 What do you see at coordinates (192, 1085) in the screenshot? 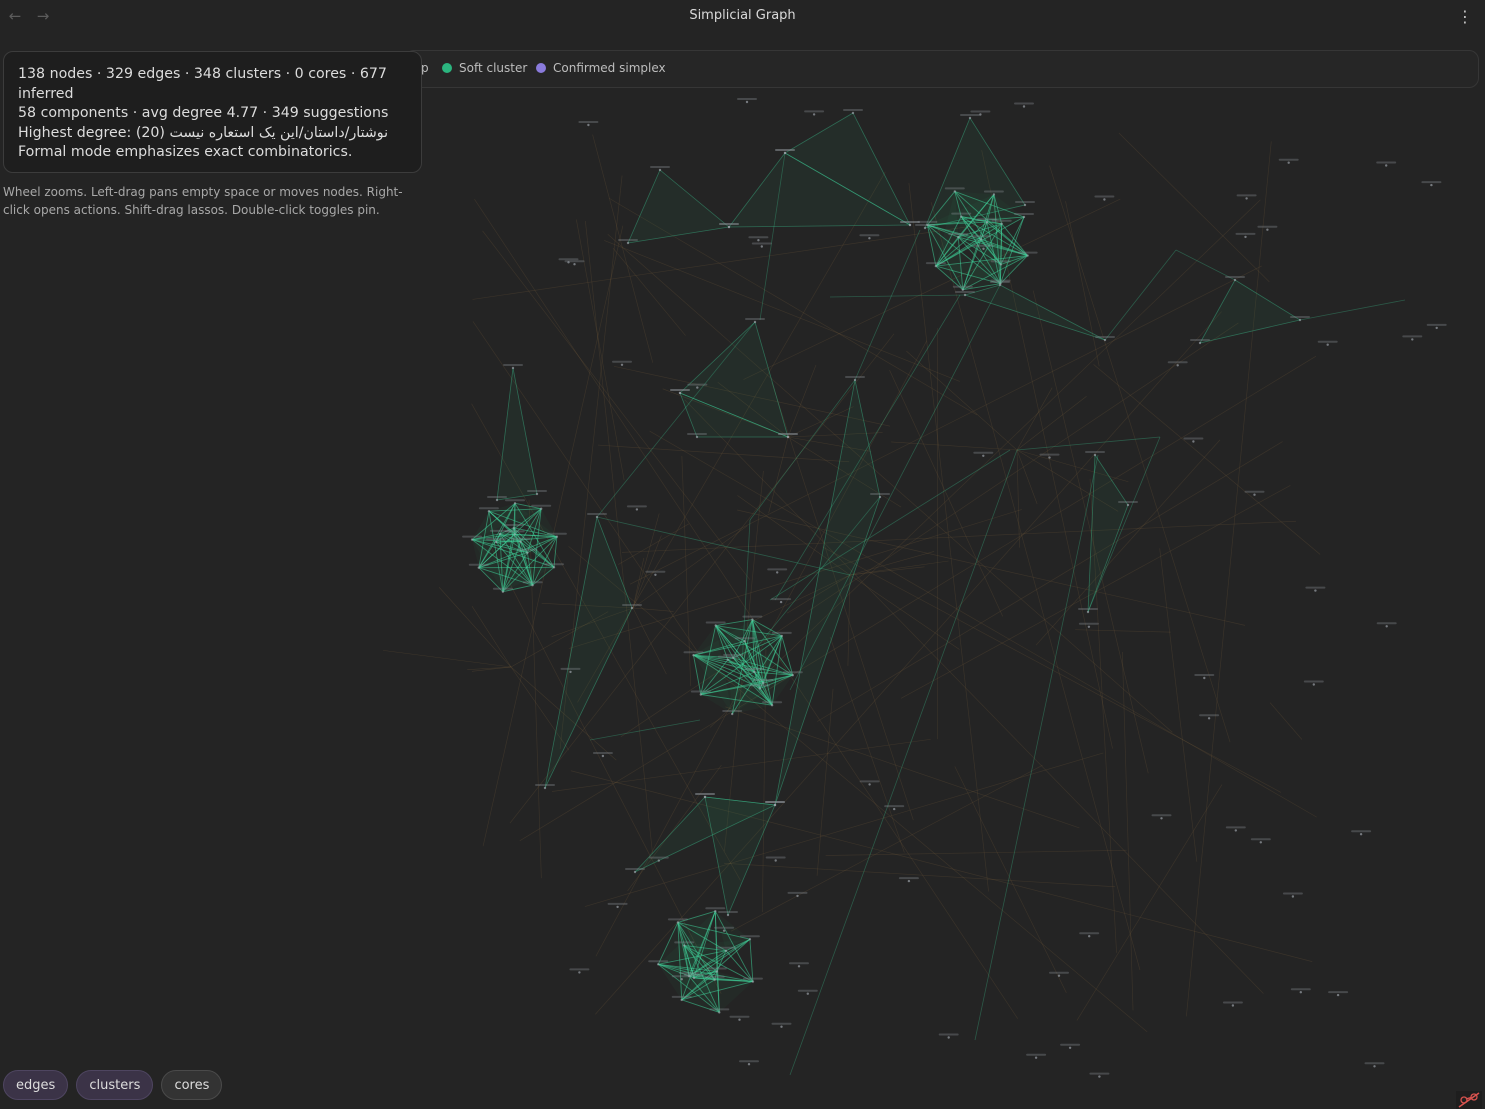
I see `toggle-cores: cores` at bounding box center [192, 1085].